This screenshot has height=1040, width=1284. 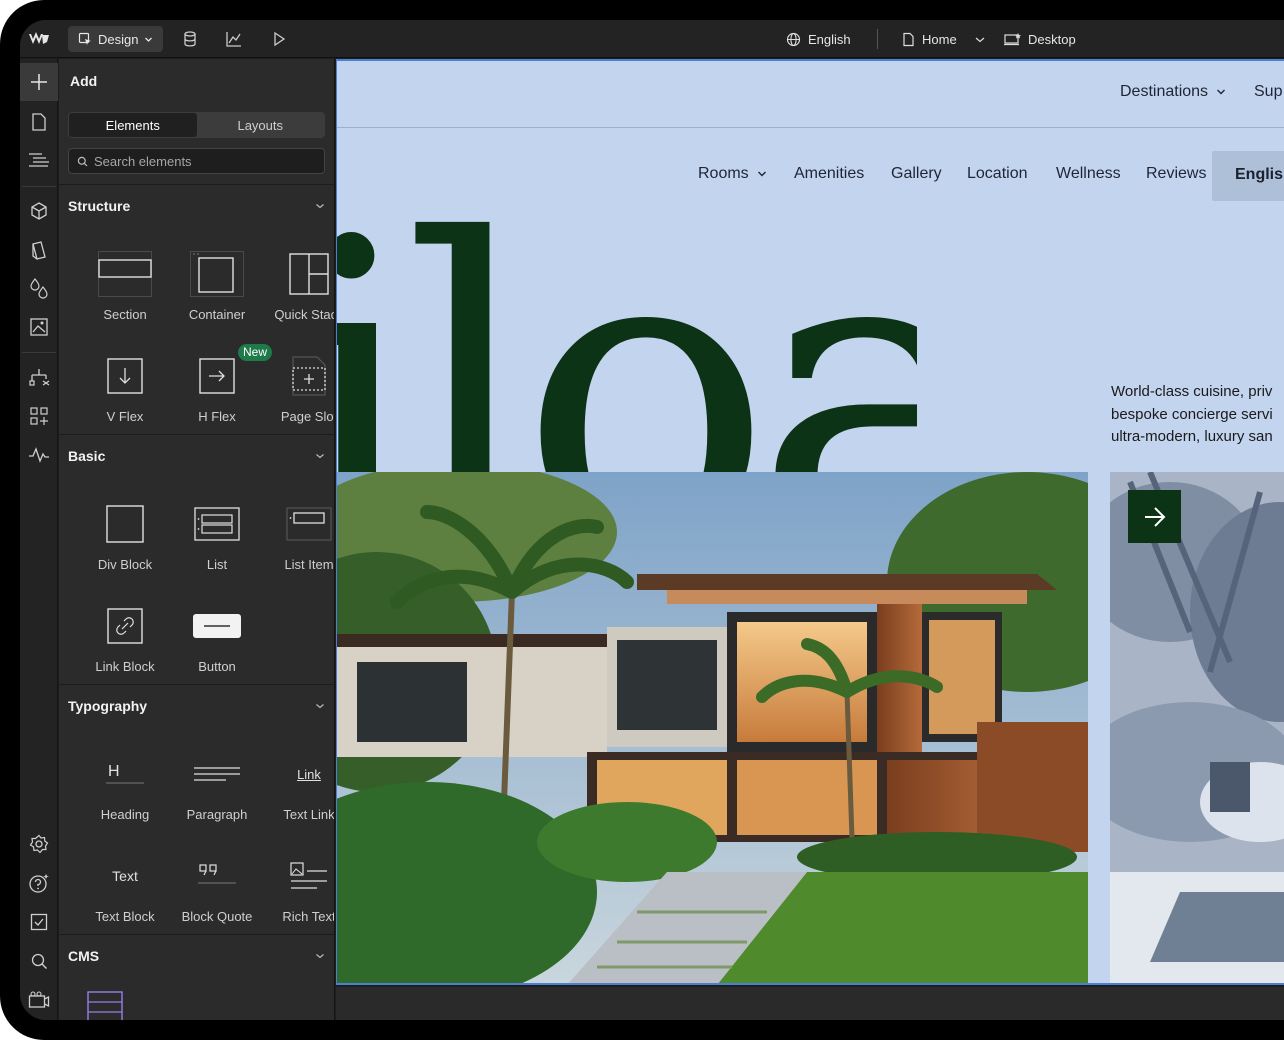 I want to click on components-button, so click(x=39, y=211).